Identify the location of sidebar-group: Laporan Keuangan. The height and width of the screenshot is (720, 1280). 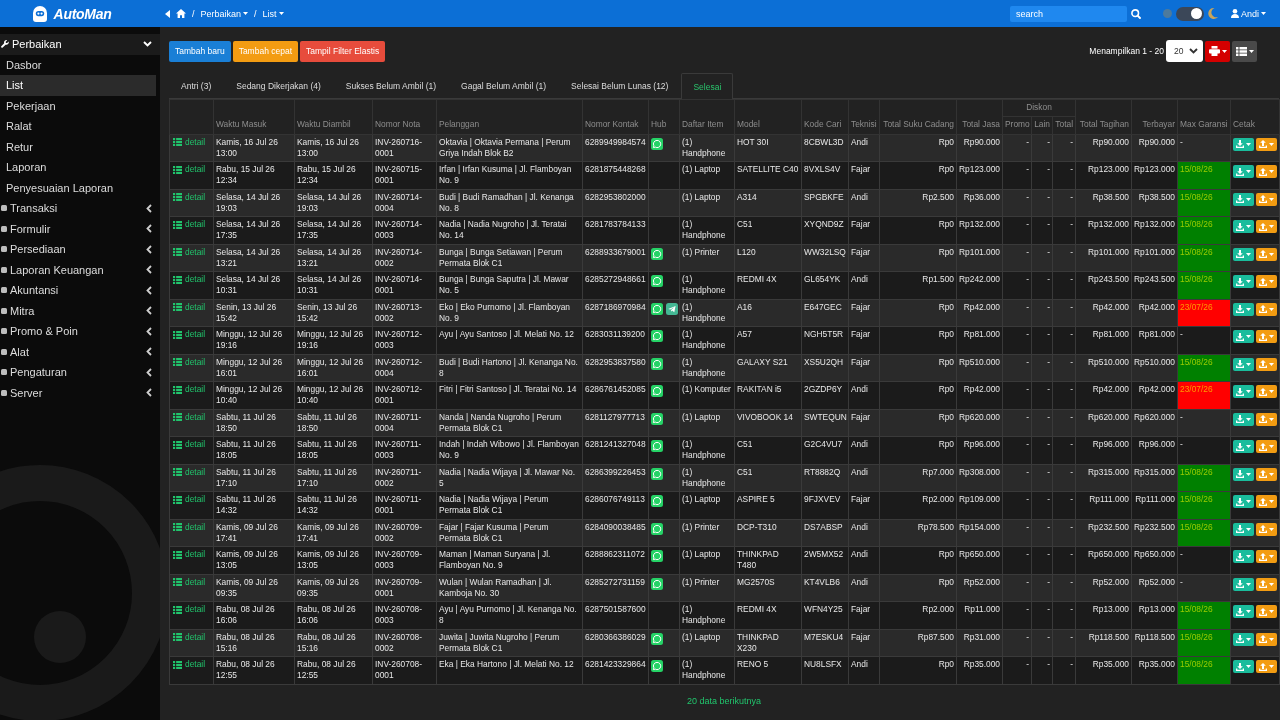
(80, 269).